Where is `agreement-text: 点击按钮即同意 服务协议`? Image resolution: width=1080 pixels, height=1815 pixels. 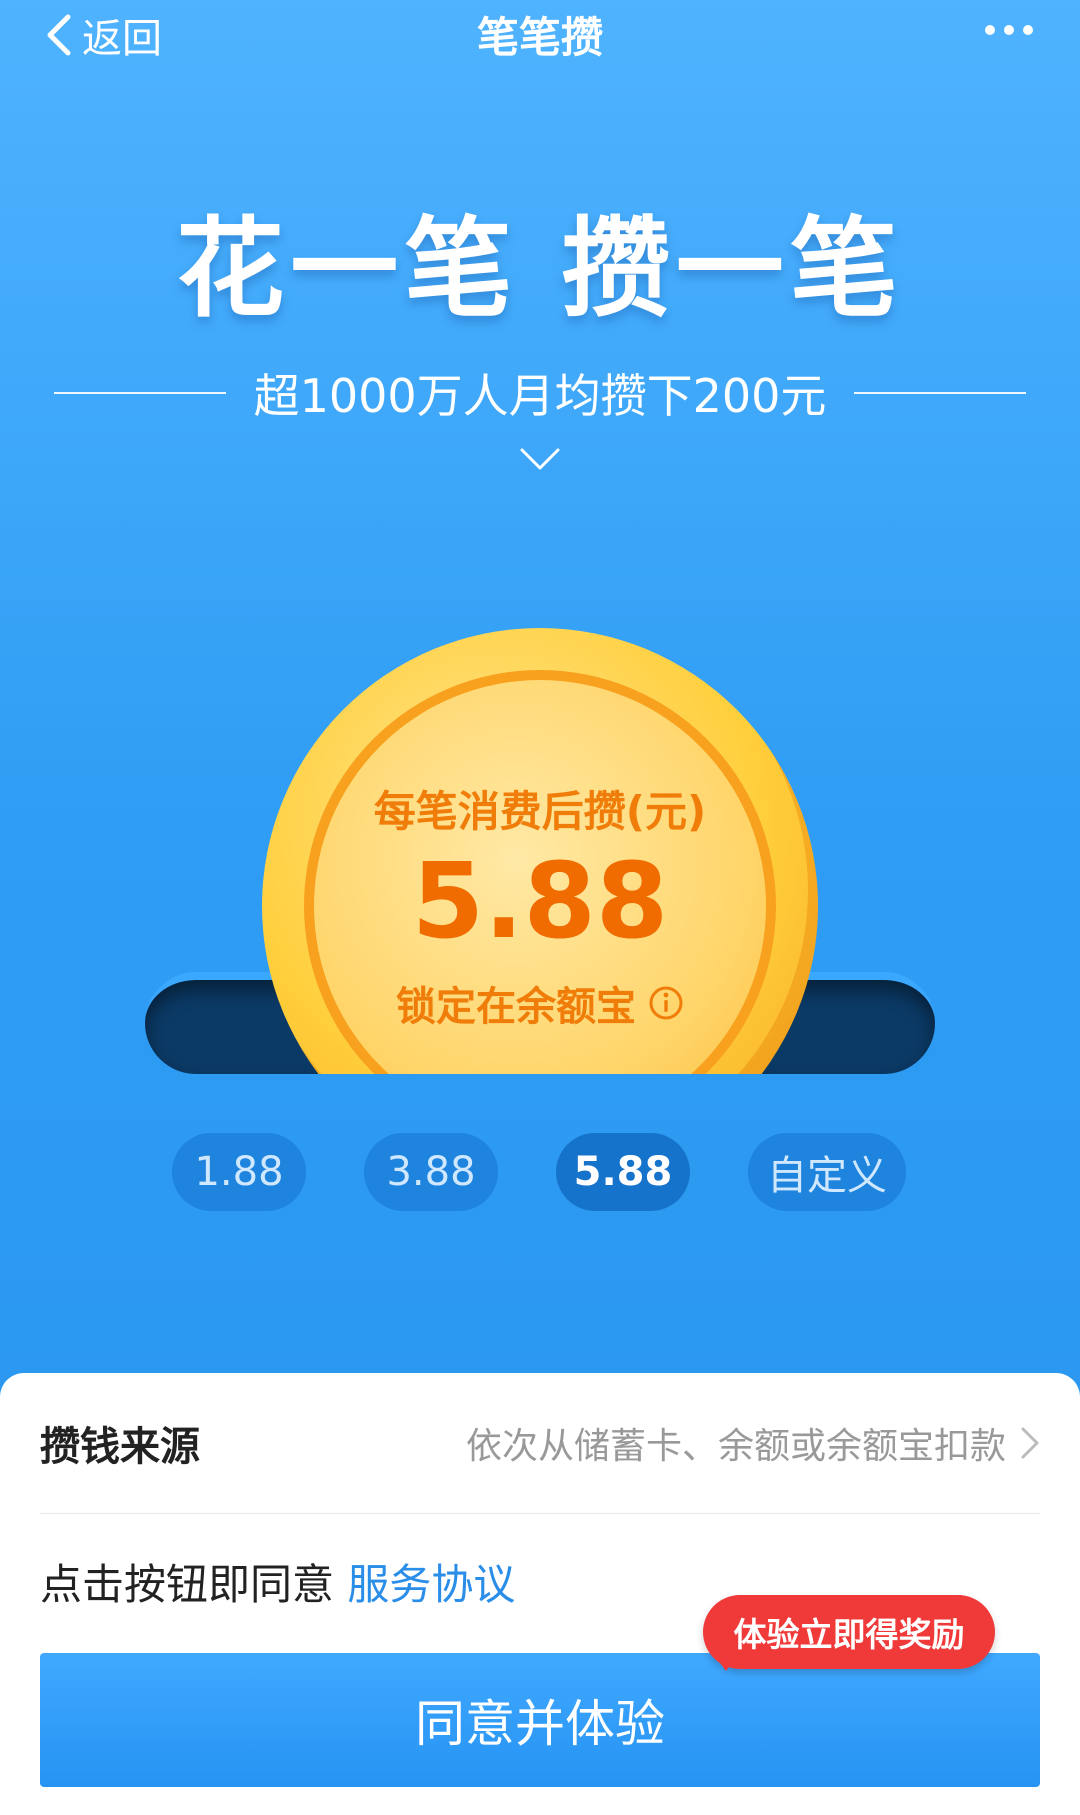
agreement-text: 点击按钮即同意 服务协议 is located at coordinates (277, 1581).